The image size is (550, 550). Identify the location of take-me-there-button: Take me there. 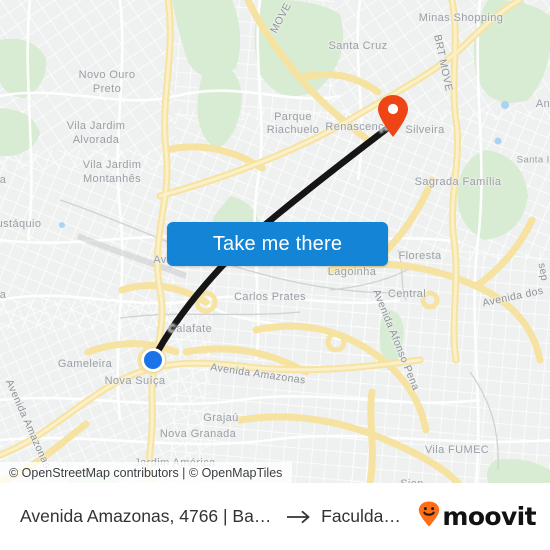
(277, 244).